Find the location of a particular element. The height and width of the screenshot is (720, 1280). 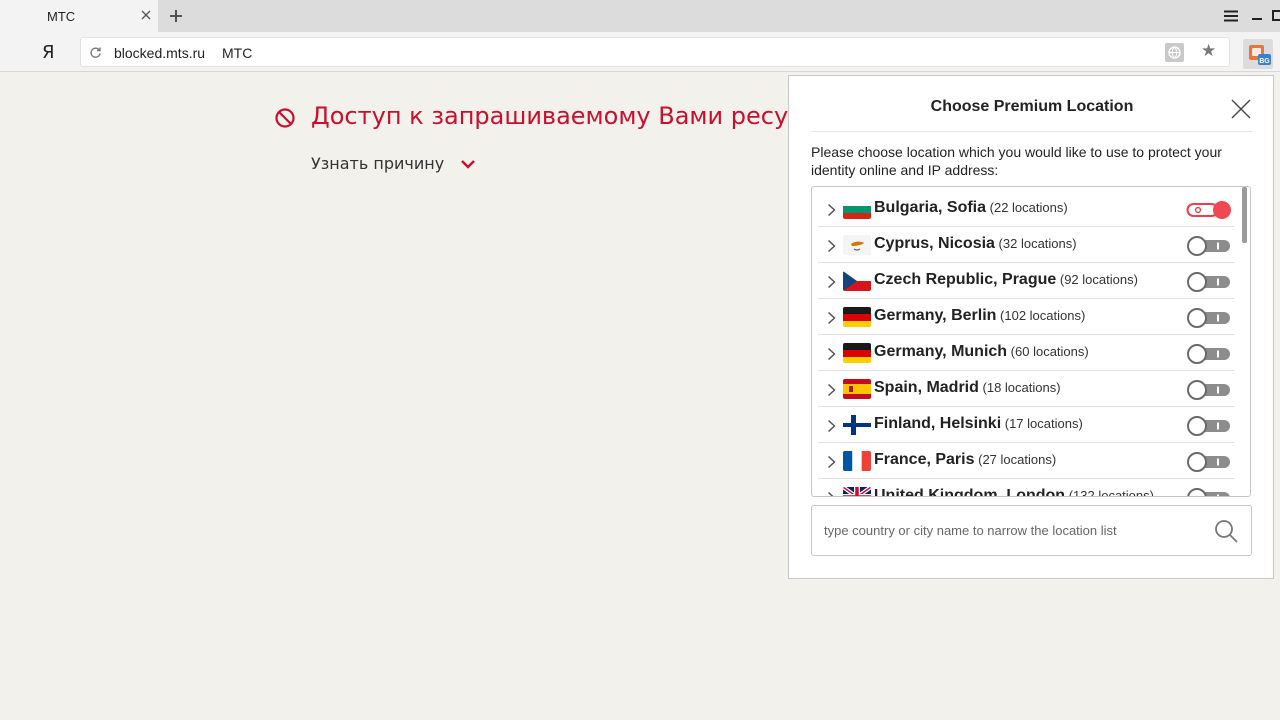

location-count: (22 locations) is located at coordinates (1027, 207).